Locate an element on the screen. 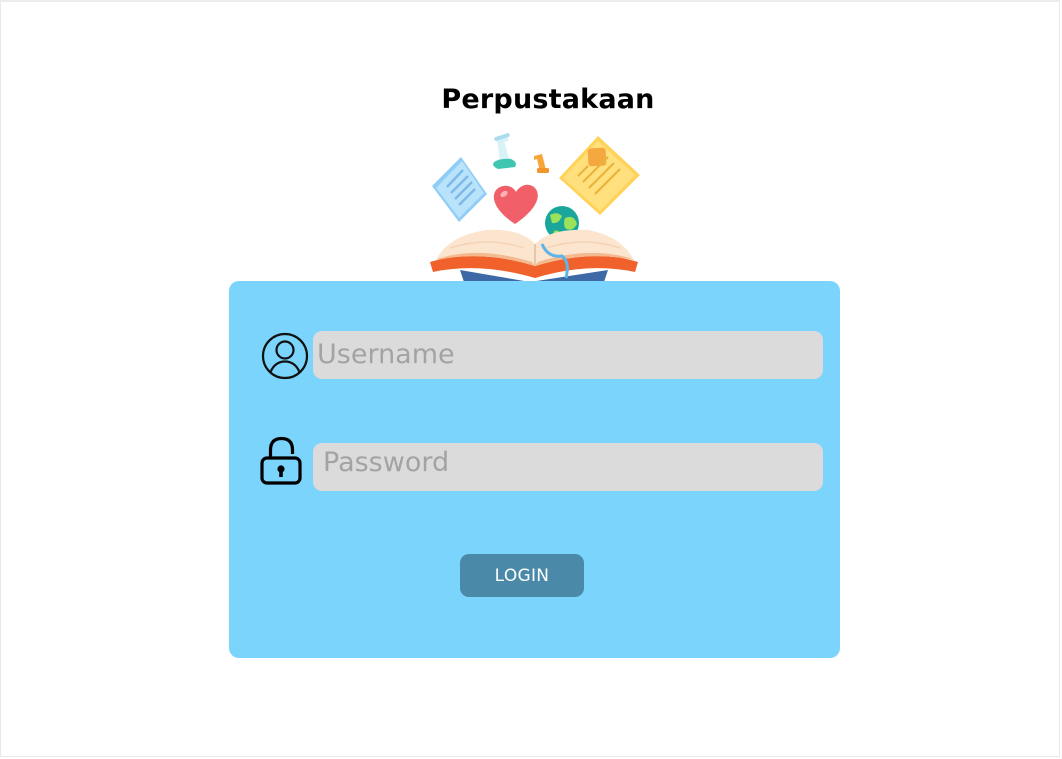 The height and width of the screenshot is (759, 1062). book-icon is located at coordinates (534, 255).